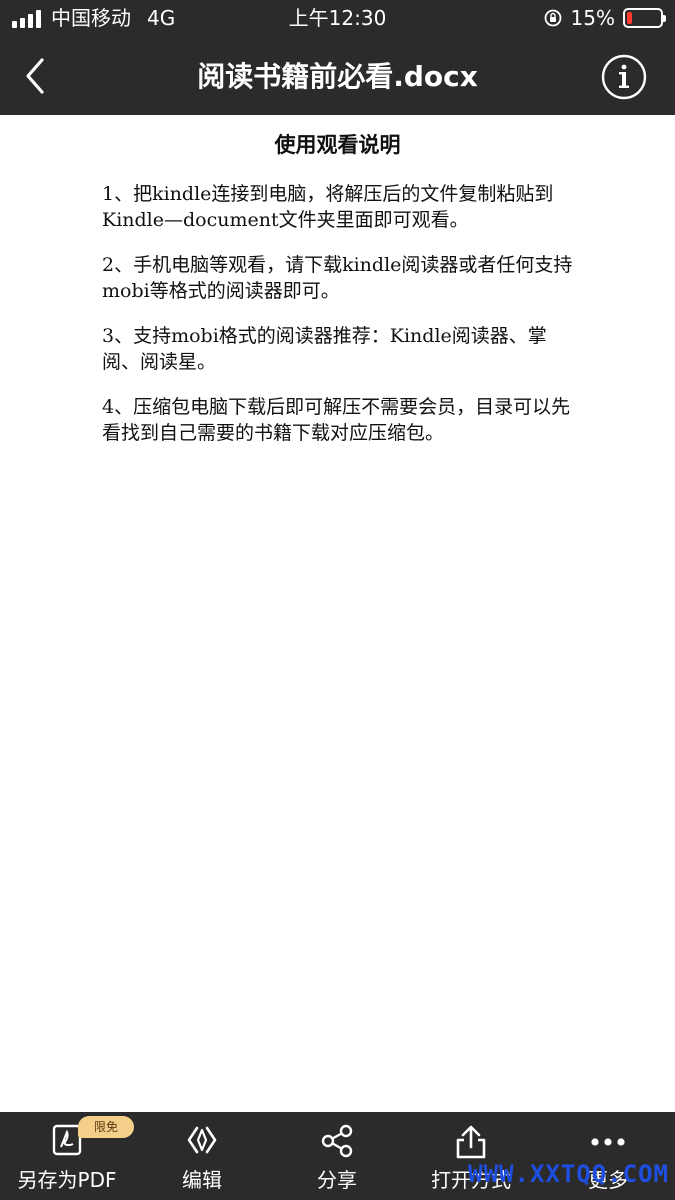 This screenshot has width=675, height=1200. Describe the element at coordinates (624, 77) in the screenshot. I see `info-circle-icon` at that location.